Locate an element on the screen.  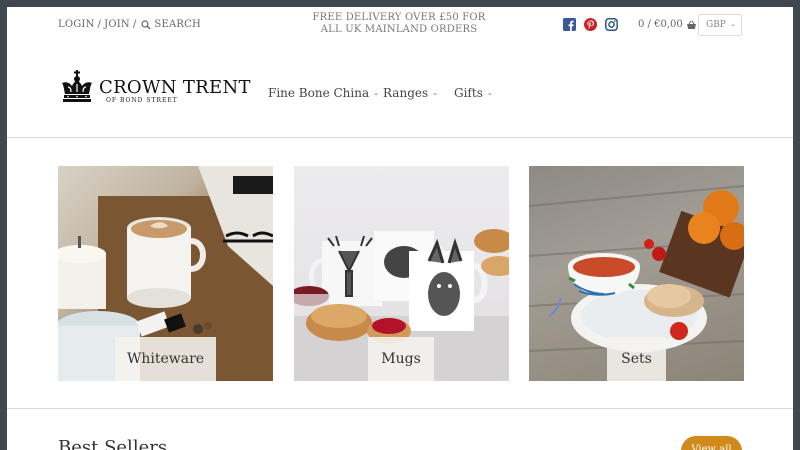
section-divider is located at coordinates (400, 408).